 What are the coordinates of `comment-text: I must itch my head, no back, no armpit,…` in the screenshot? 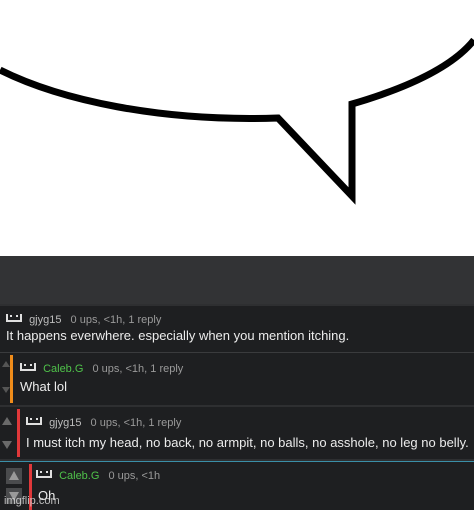 It's located at (247, 442).